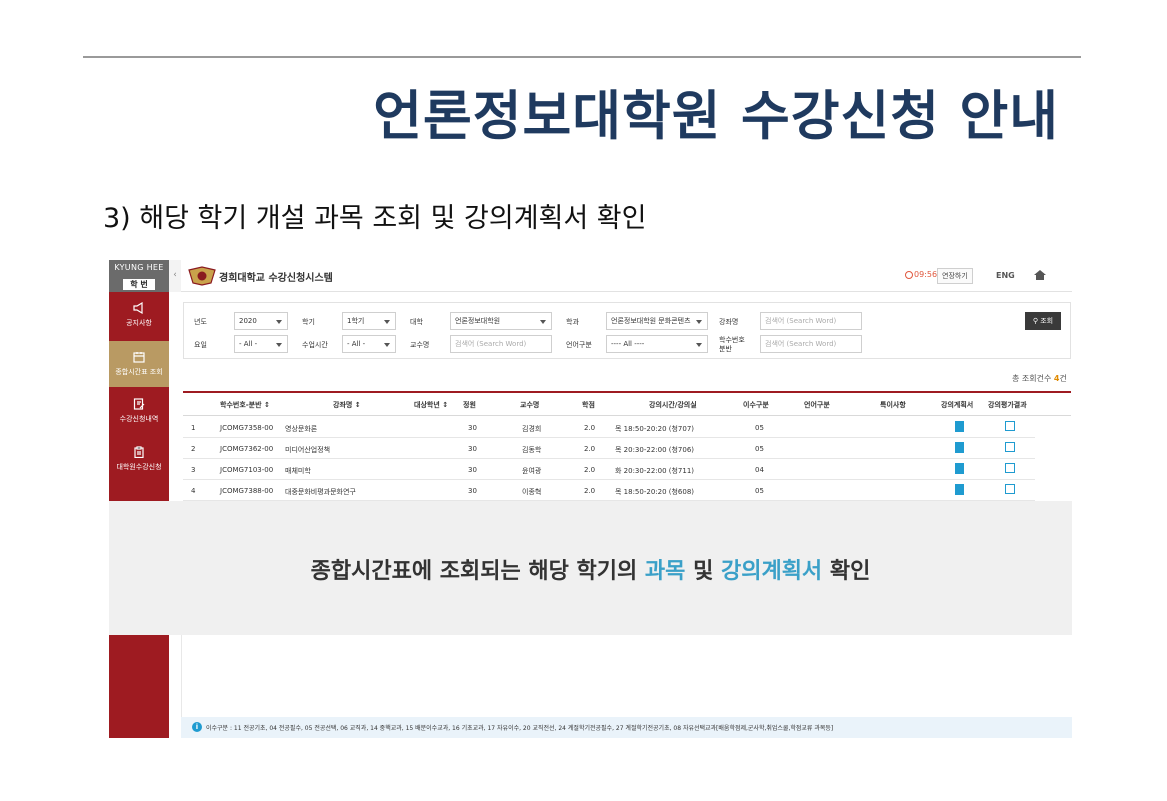 The image size is (1167, 801). What do you see at coordinates (655, 492) in the screenshot?
I see `time-room: 목 18:50-20:20 (청608)` at bounding box center [655, 492].